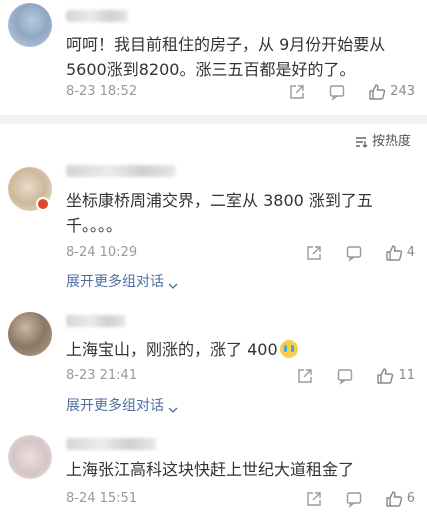  What do you see at coordinates (410, 498) in the screenshot?
I see `like-count: 6` at bounding box center [410, 498].